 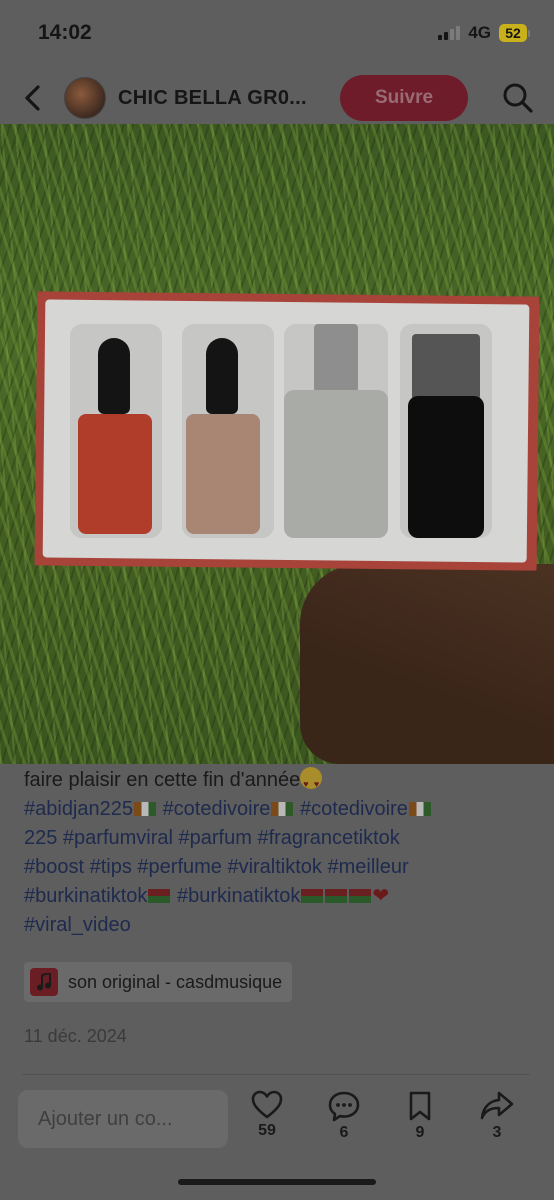 What do you see at coordinates (420, 1106) in the screenshot?
I see `bookmark-icon` at bounding box center [420, 1106].